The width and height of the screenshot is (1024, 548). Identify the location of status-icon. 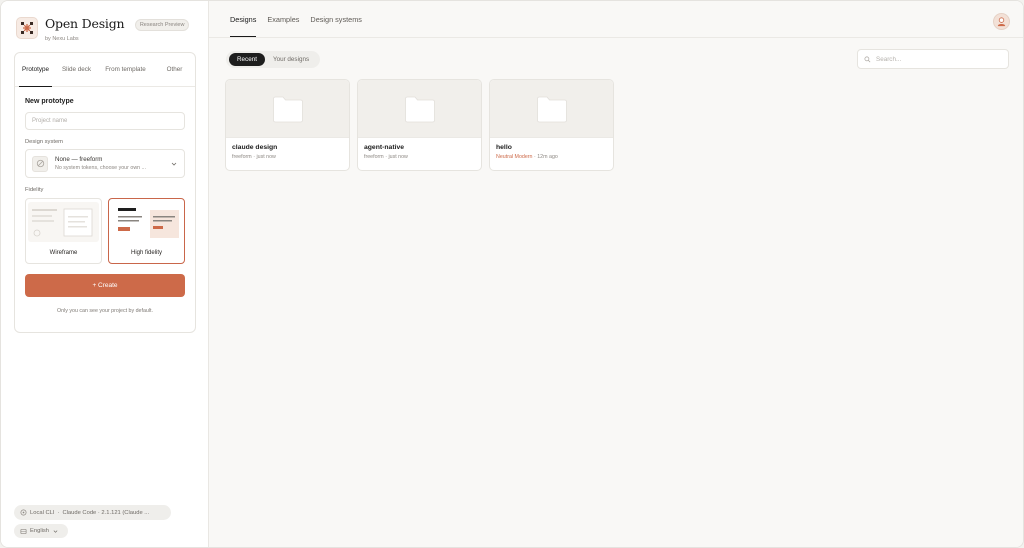
(23, 512).